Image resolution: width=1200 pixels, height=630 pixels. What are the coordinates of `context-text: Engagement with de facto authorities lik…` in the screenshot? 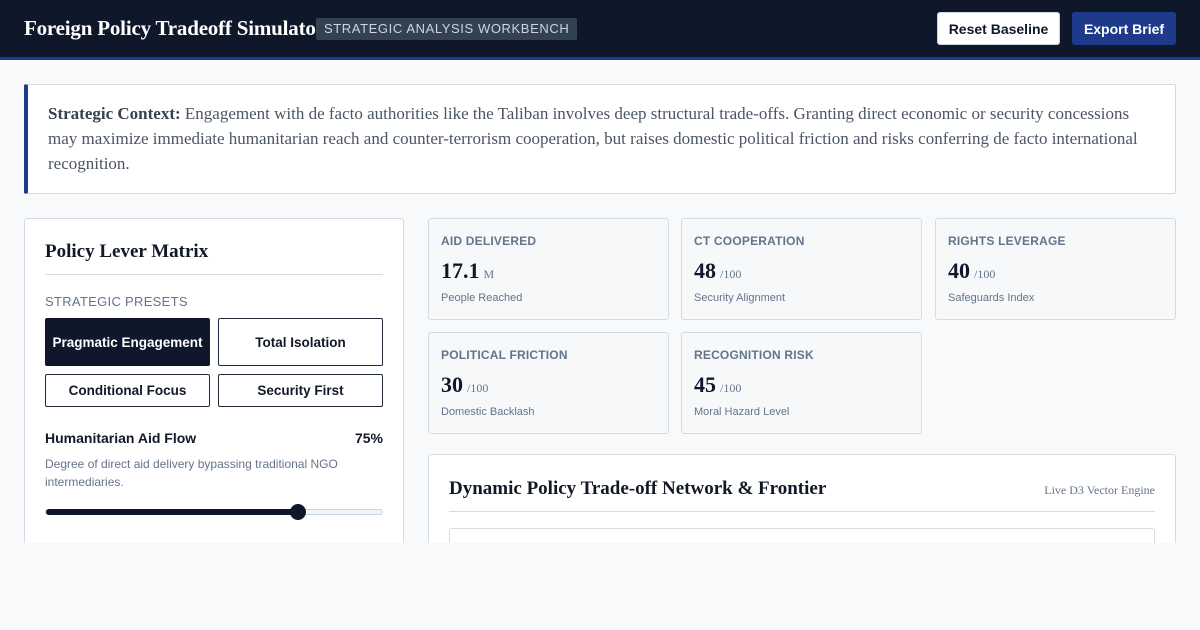 It's located at (593, 138).